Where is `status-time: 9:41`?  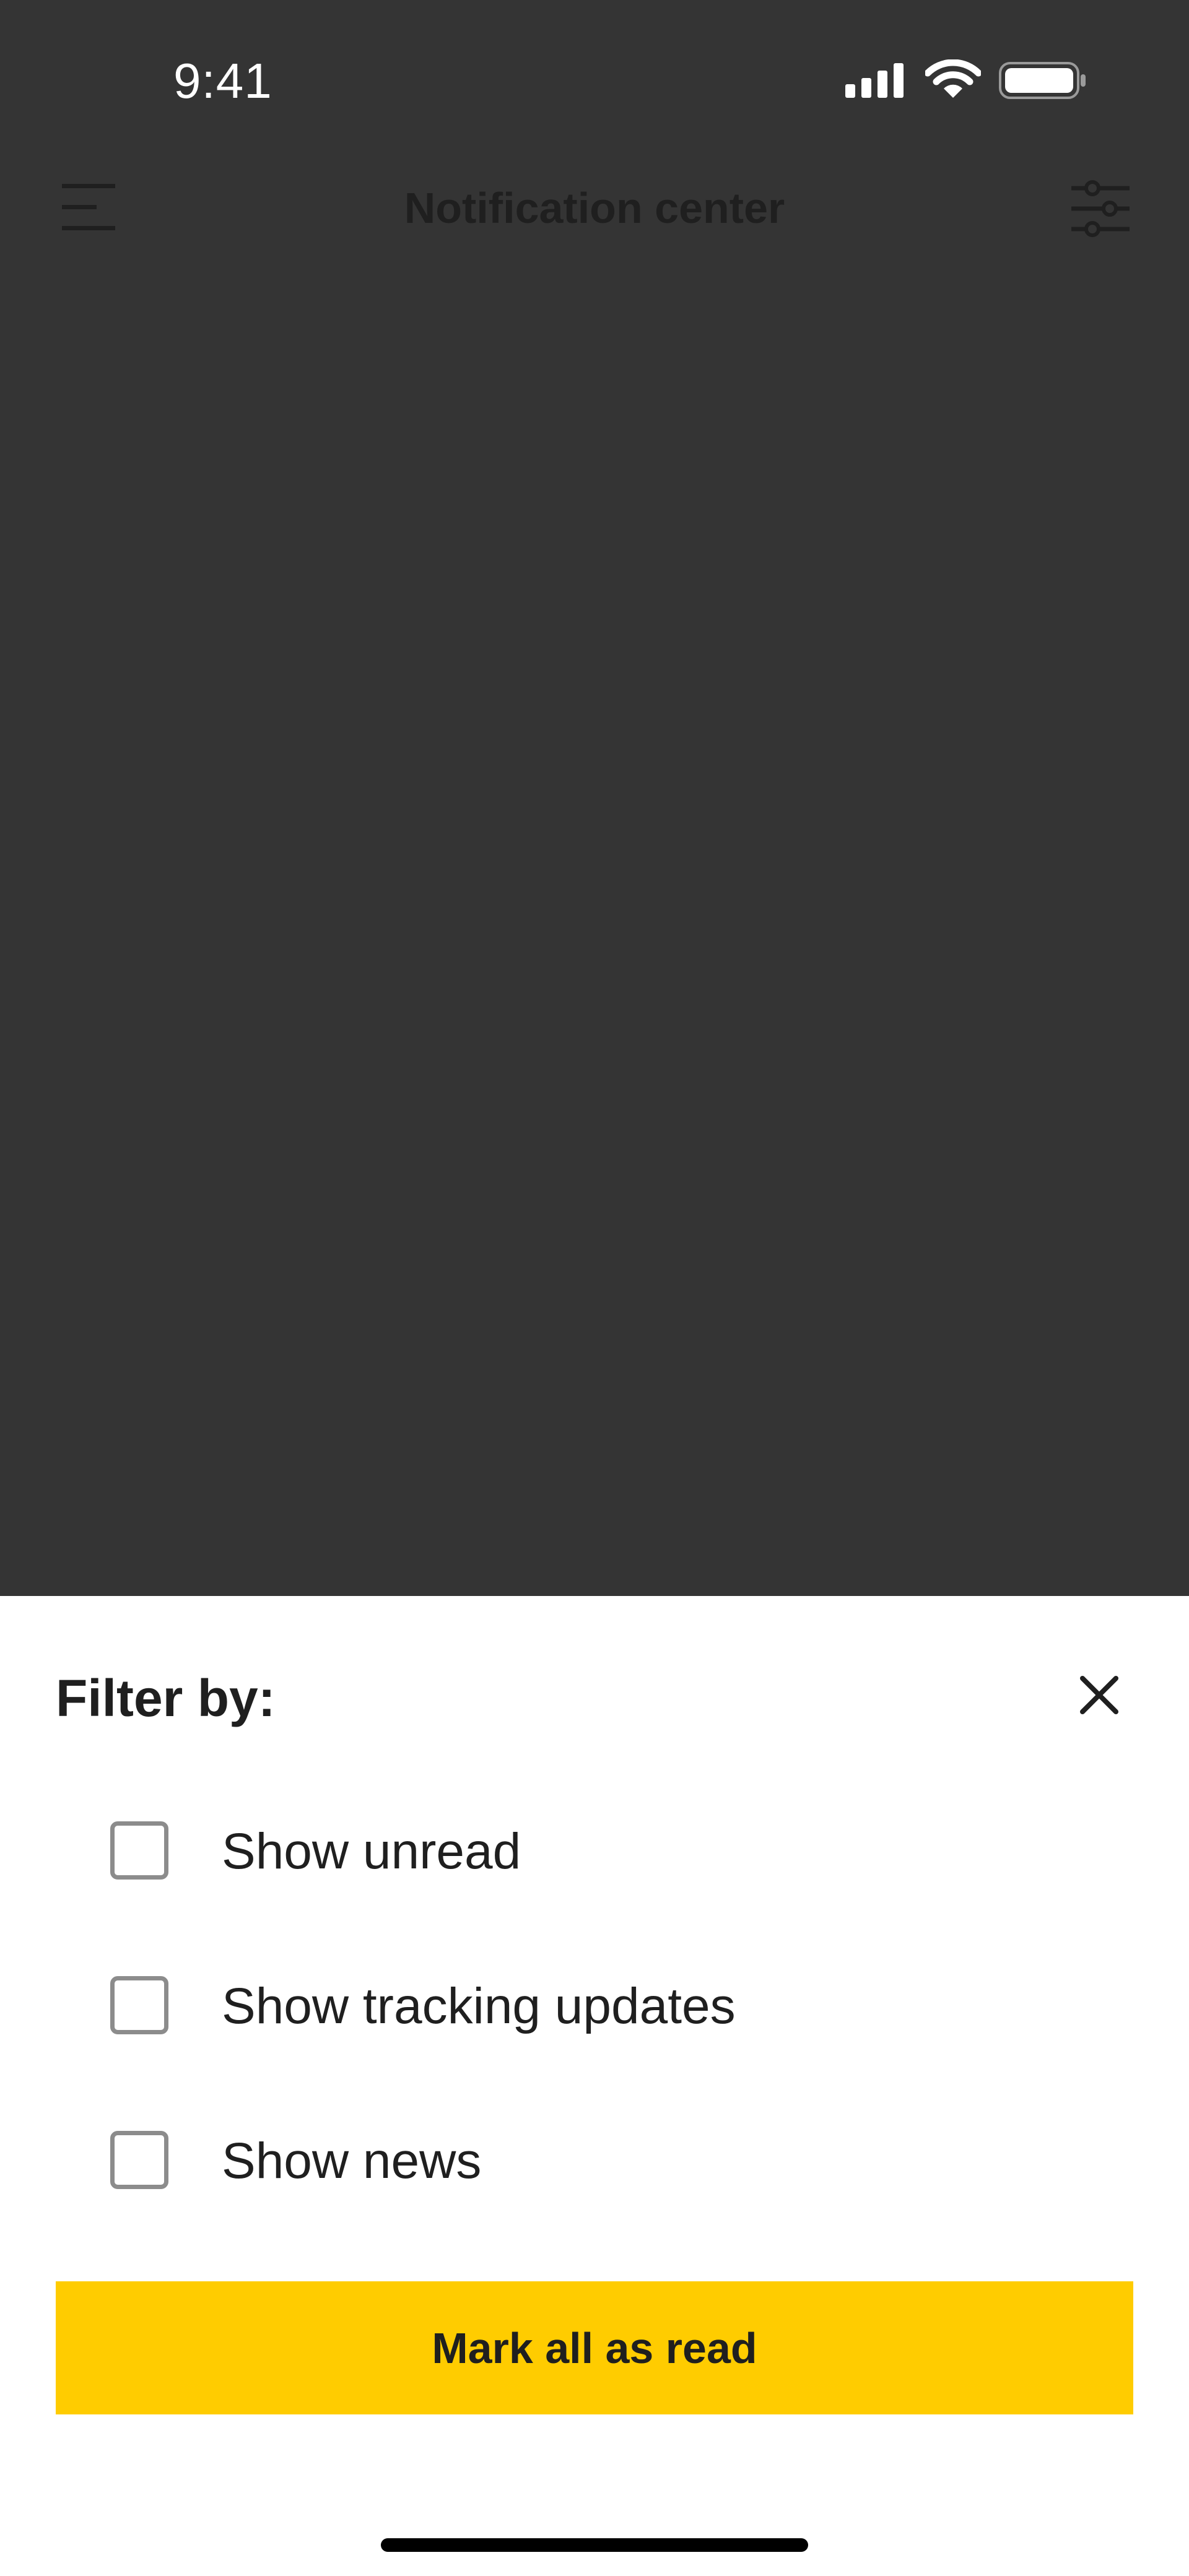 status-time: 9:41 is located at coordinates (222, 80).